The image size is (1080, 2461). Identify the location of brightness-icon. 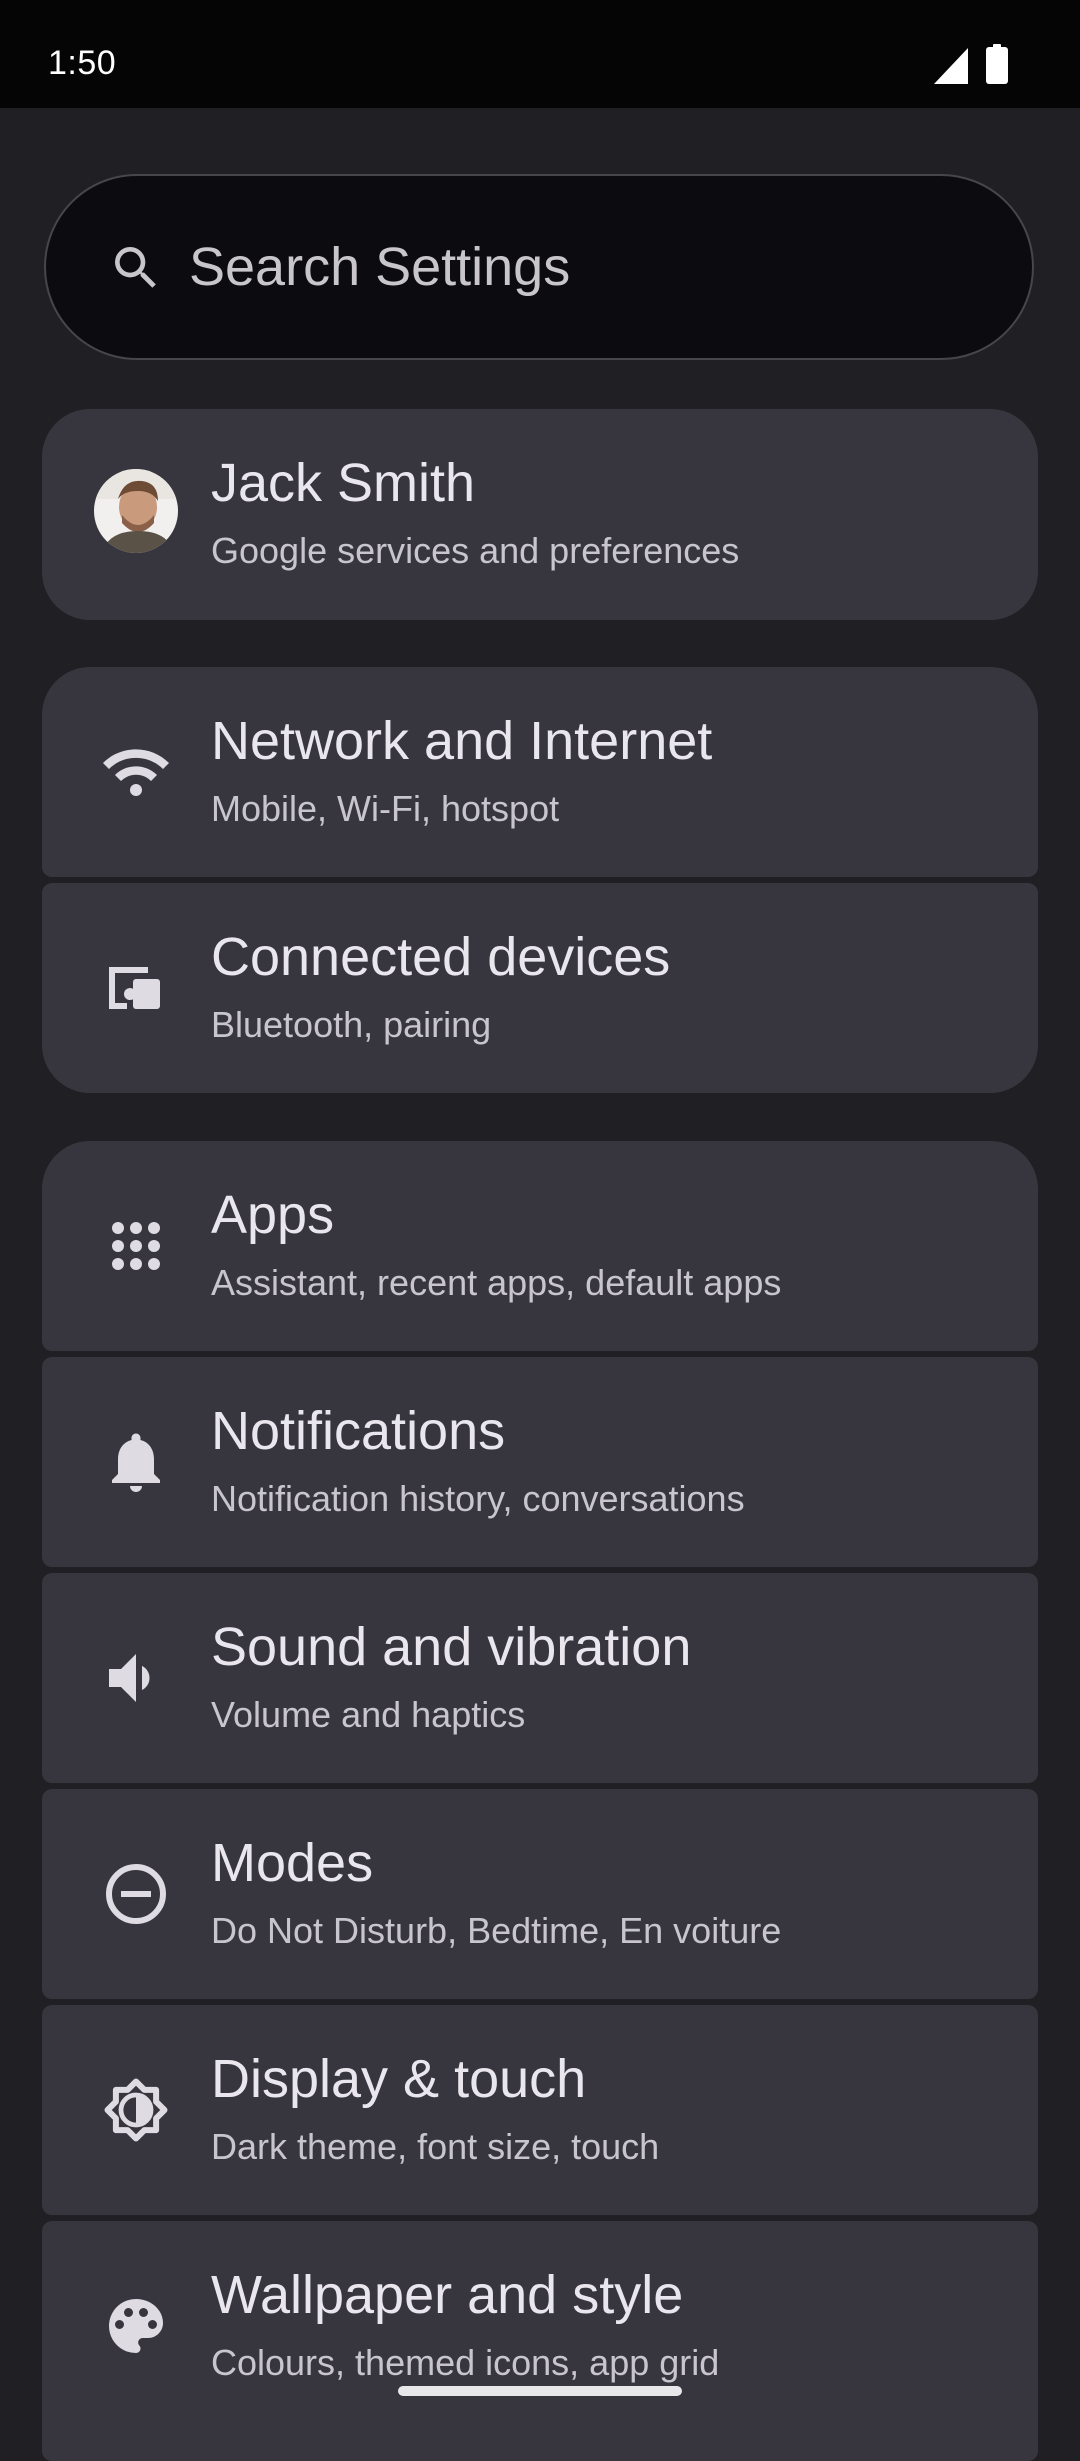
(136, 2110).